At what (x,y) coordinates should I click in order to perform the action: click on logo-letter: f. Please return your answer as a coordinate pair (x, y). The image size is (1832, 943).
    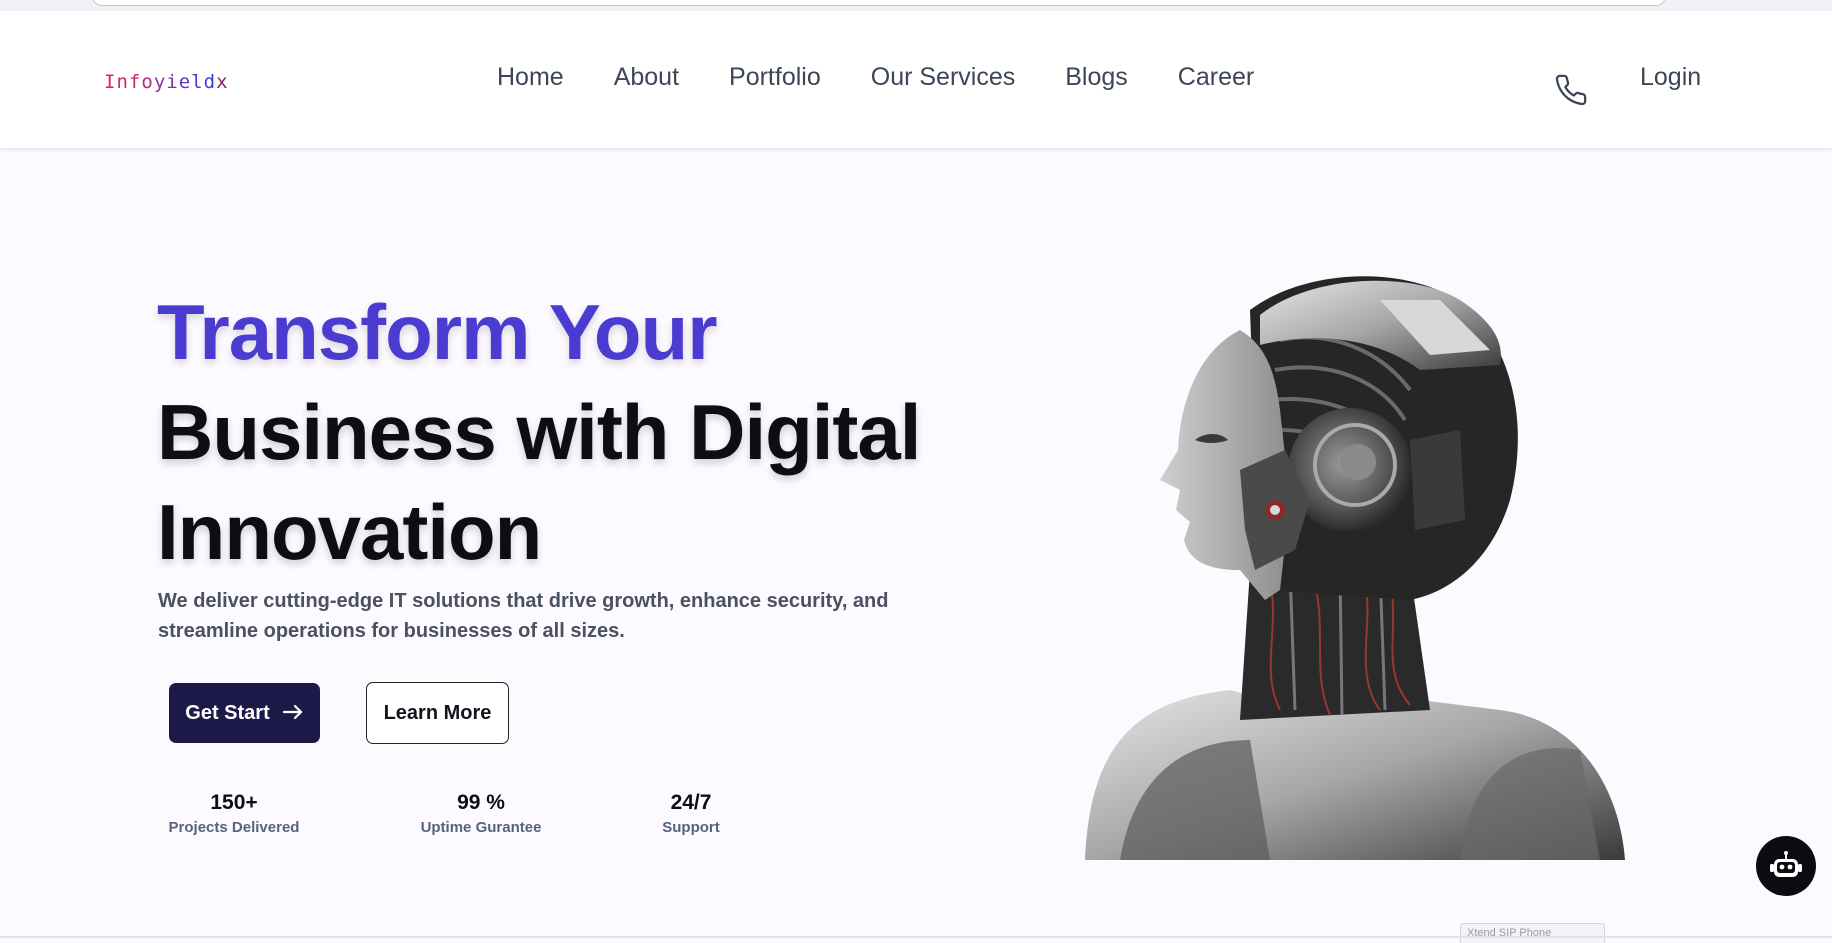
    Looking at the image, I should click on (135, 82).